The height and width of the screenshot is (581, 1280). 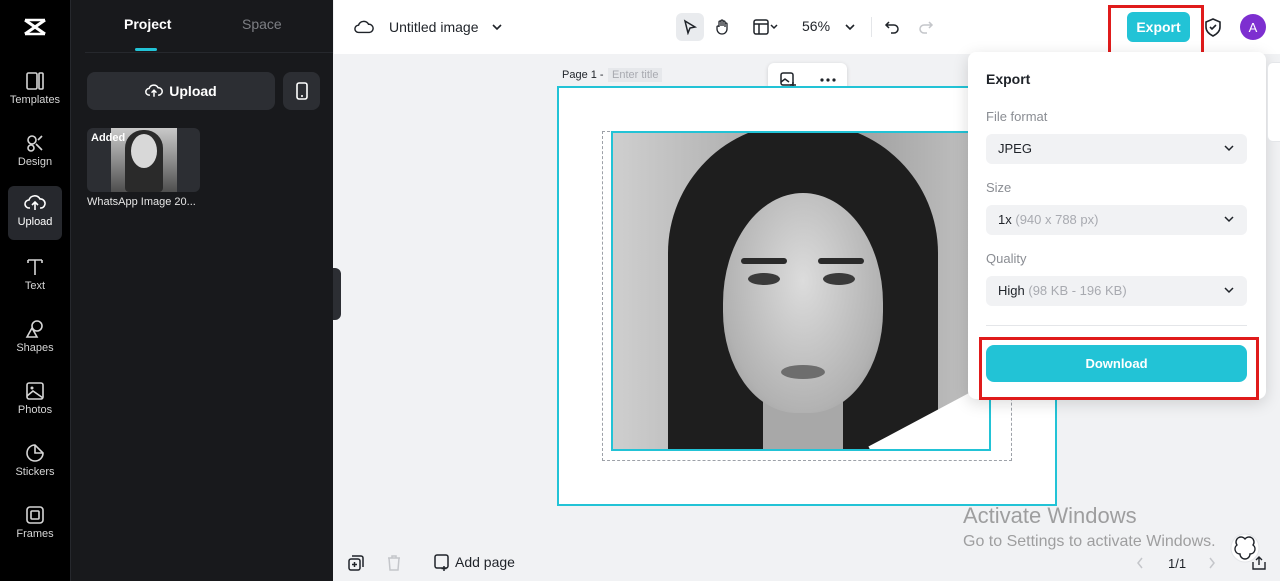 I want to click on activate-windows-subtitle: Go to Settings to activate Windows., so click(x=1089, y=541).